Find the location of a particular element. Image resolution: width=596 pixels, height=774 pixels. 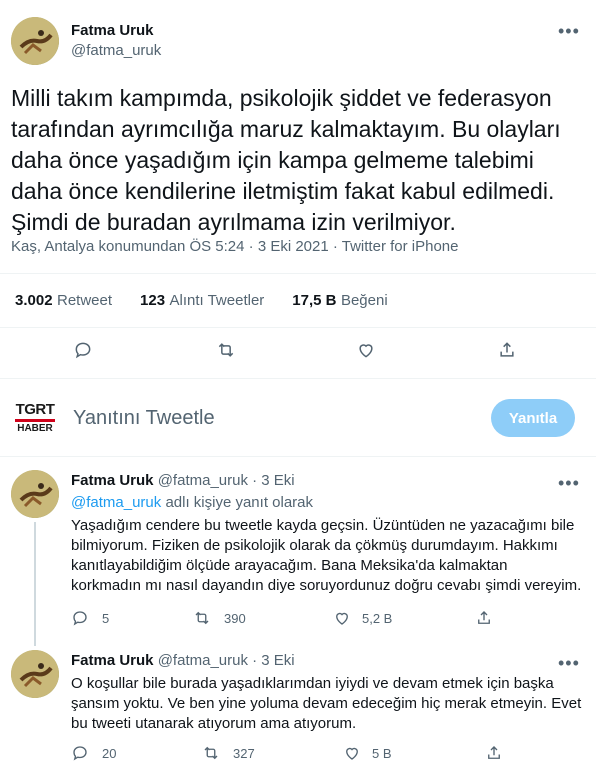

retweet-count: 390 is located at coordinates (235, 618).